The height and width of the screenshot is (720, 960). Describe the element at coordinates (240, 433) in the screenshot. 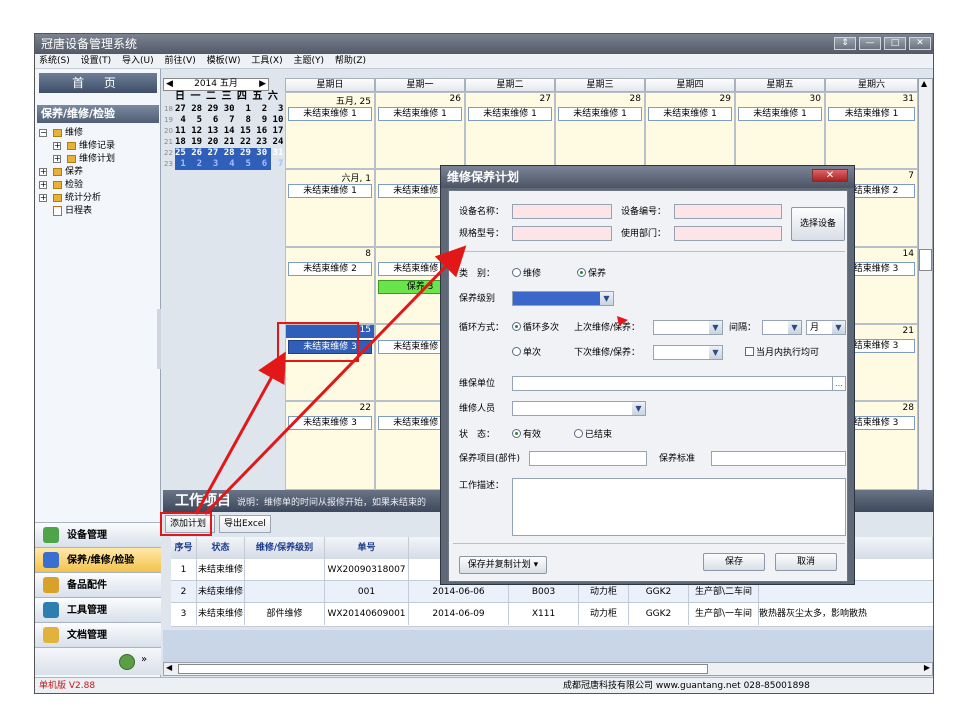

I see `arrow-to-event` at that location.